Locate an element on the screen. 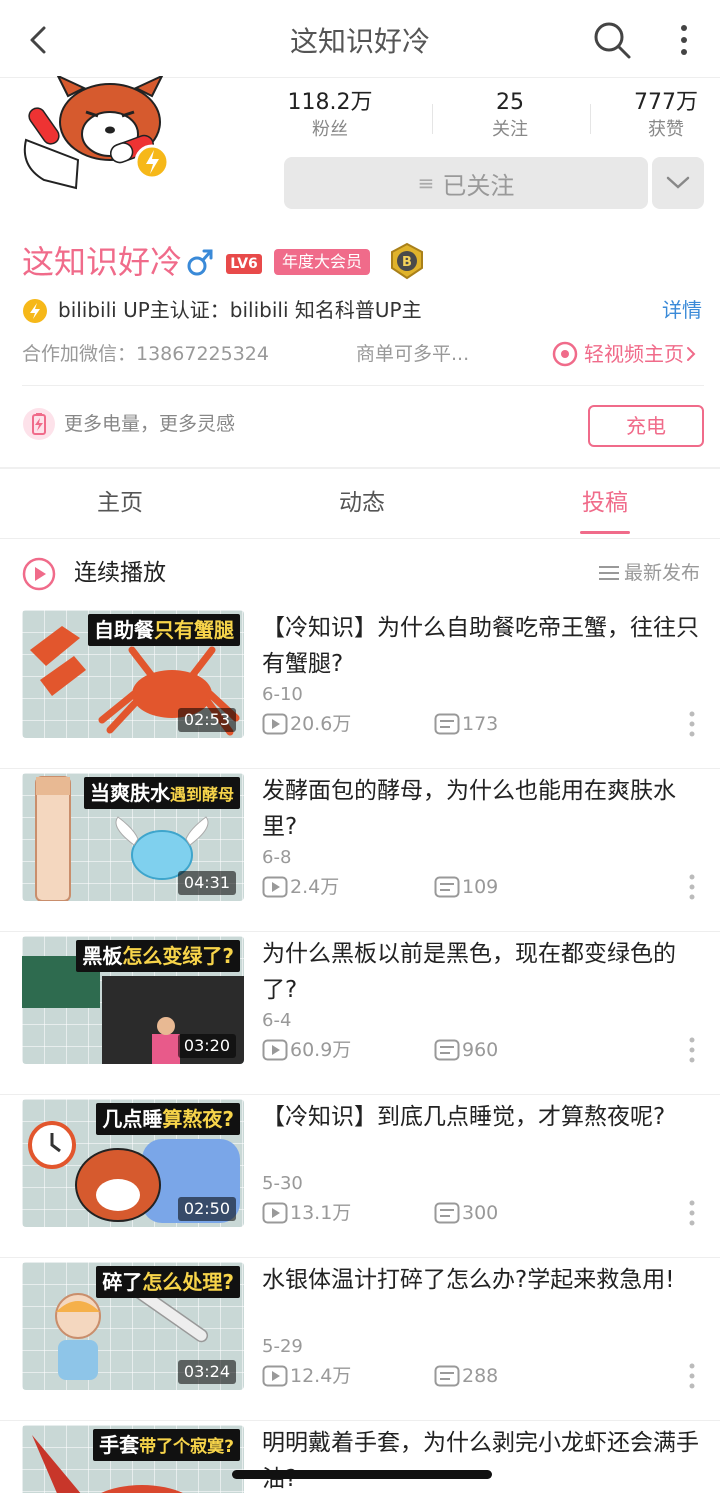  video-title: 发酵面包的酵母，为什么也能用在爽肤水里? is located at coordinates (485, 809).